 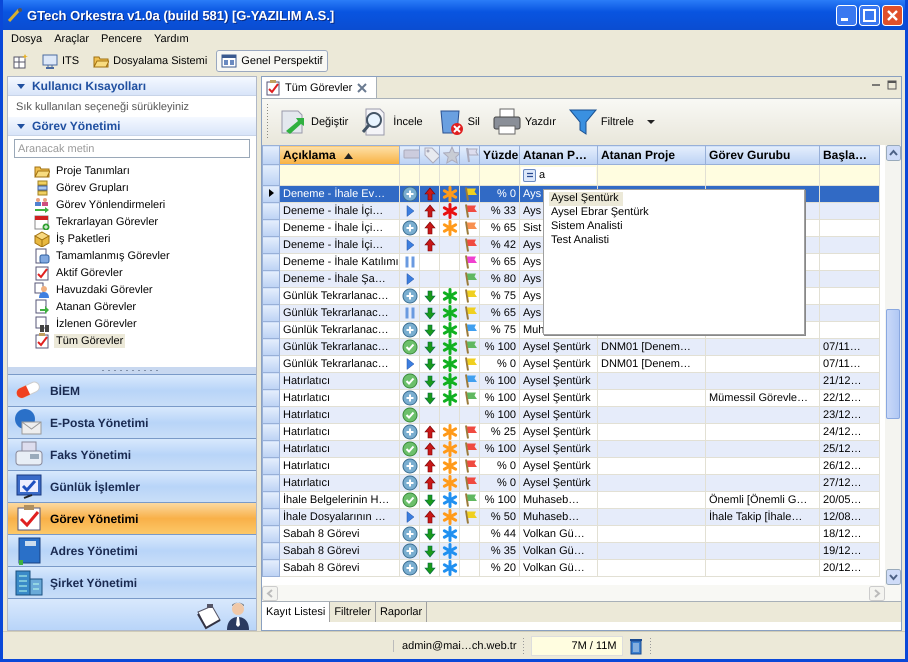 I want to click on tree-item: Tekrarlayan Görevler, so click(x=107, y=221).